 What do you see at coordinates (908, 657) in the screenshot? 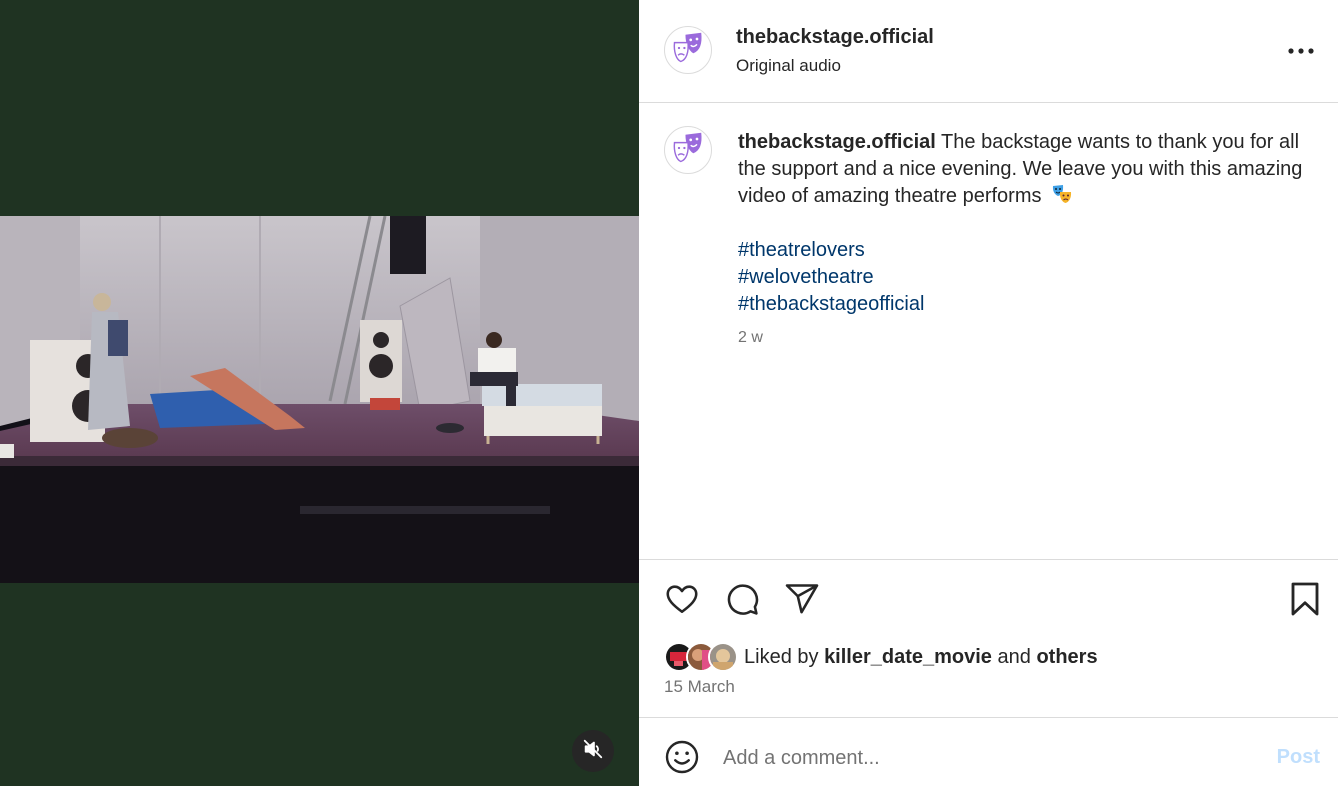
I see `liked-by-user-link: killer_date_movie` at bounding box center [908, 657].